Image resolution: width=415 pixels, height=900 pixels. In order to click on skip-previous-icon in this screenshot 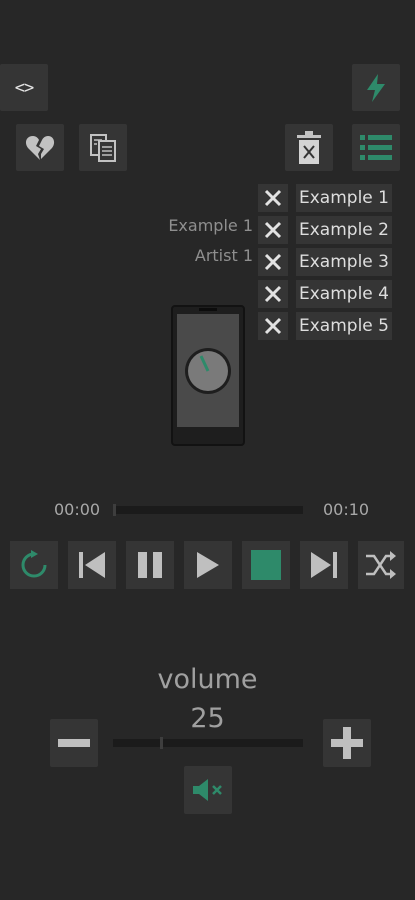, I will do `click(92, 565)`.